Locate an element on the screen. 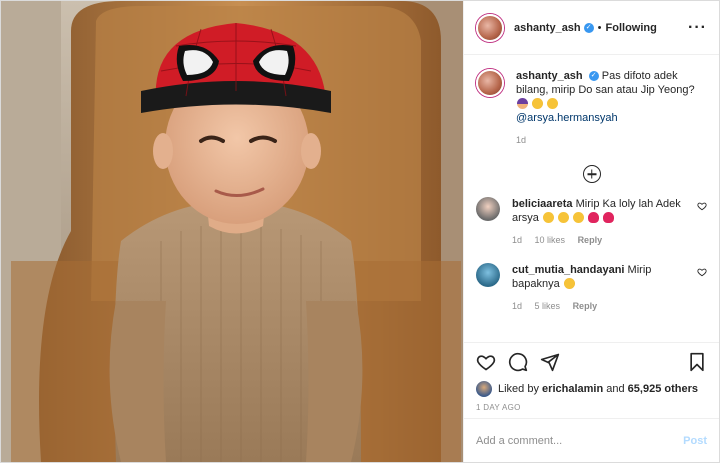 The image size is (720, 463). liker-username: erichalamin is located at coordinates (572, 389).